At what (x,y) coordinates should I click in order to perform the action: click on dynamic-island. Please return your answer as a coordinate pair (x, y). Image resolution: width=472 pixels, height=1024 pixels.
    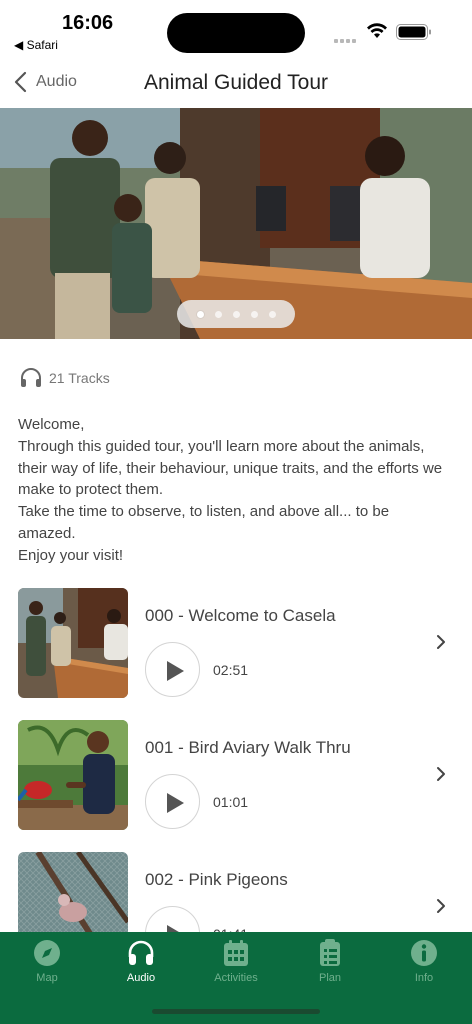
    Looking at the image, I should click on (236, 33).